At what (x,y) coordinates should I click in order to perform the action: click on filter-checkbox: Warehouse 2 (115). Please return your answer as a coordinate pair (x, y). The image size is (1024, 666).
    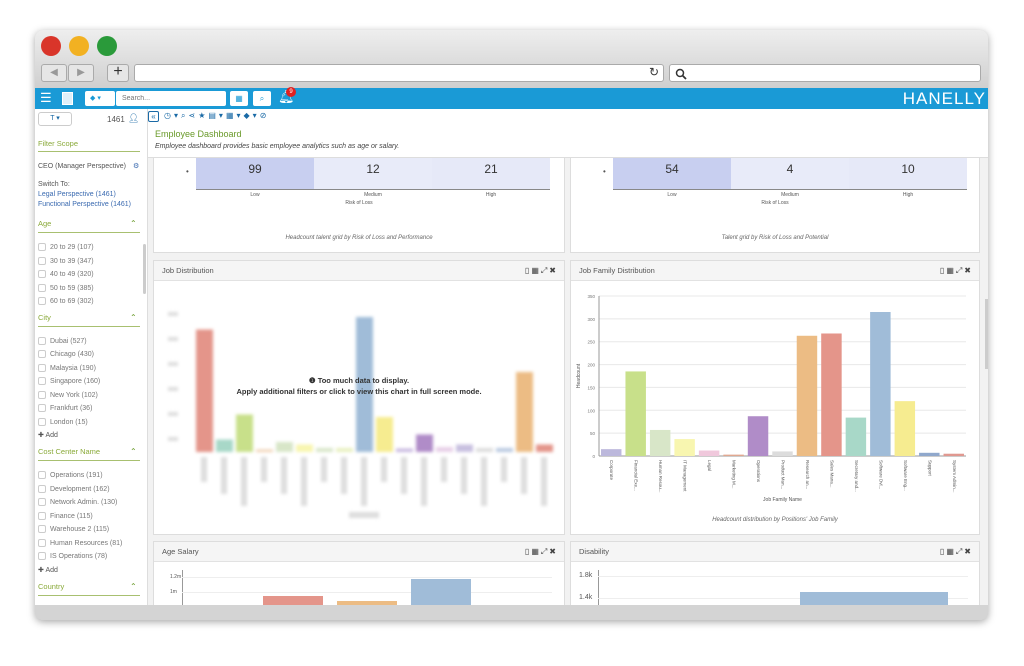
    Looking at the image, I should click on (73, 529).